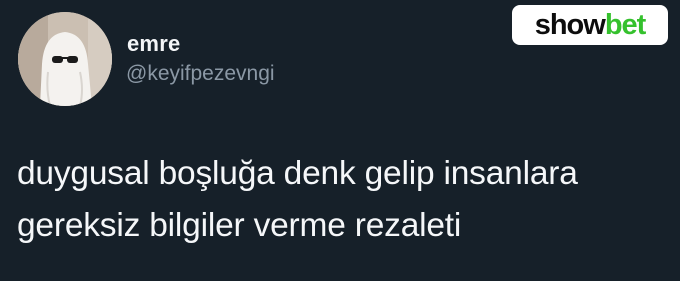 This screenshot has height=281, width=680. Describe the element at coordinates (297, 173) in the screenshot. I see `tweet-text-line: duygusal boşluğa denk gelip insanlara` at that location.